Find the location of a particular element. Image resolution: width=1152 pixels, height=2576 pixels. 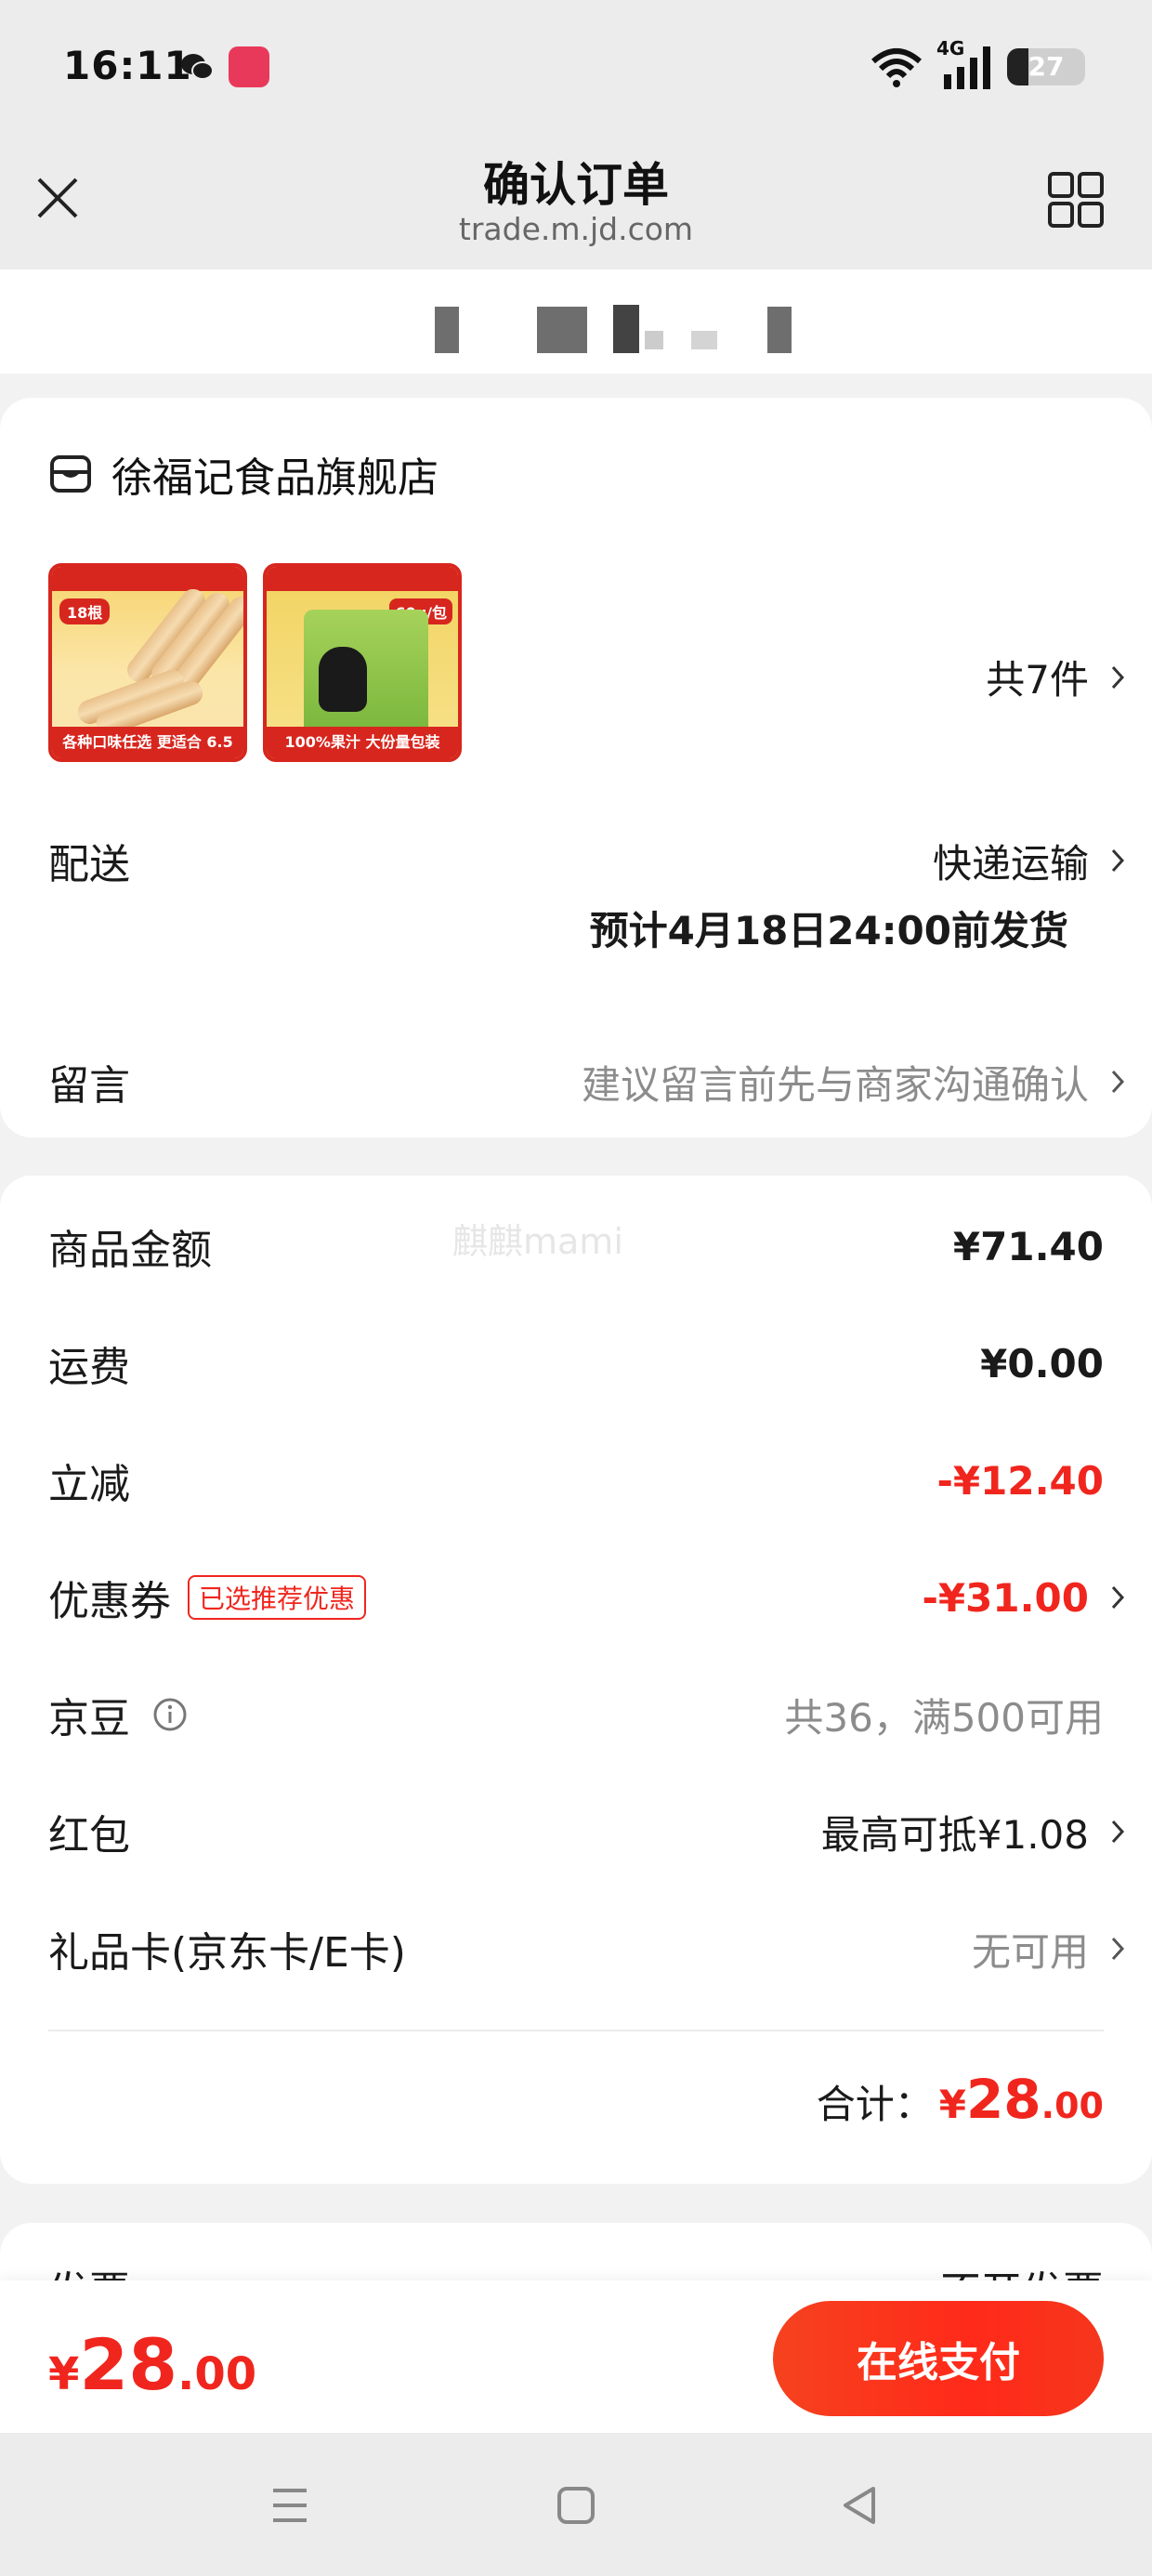

total-row: 合计： ¥ 28 .00 is located at coordinates (961, 2099).